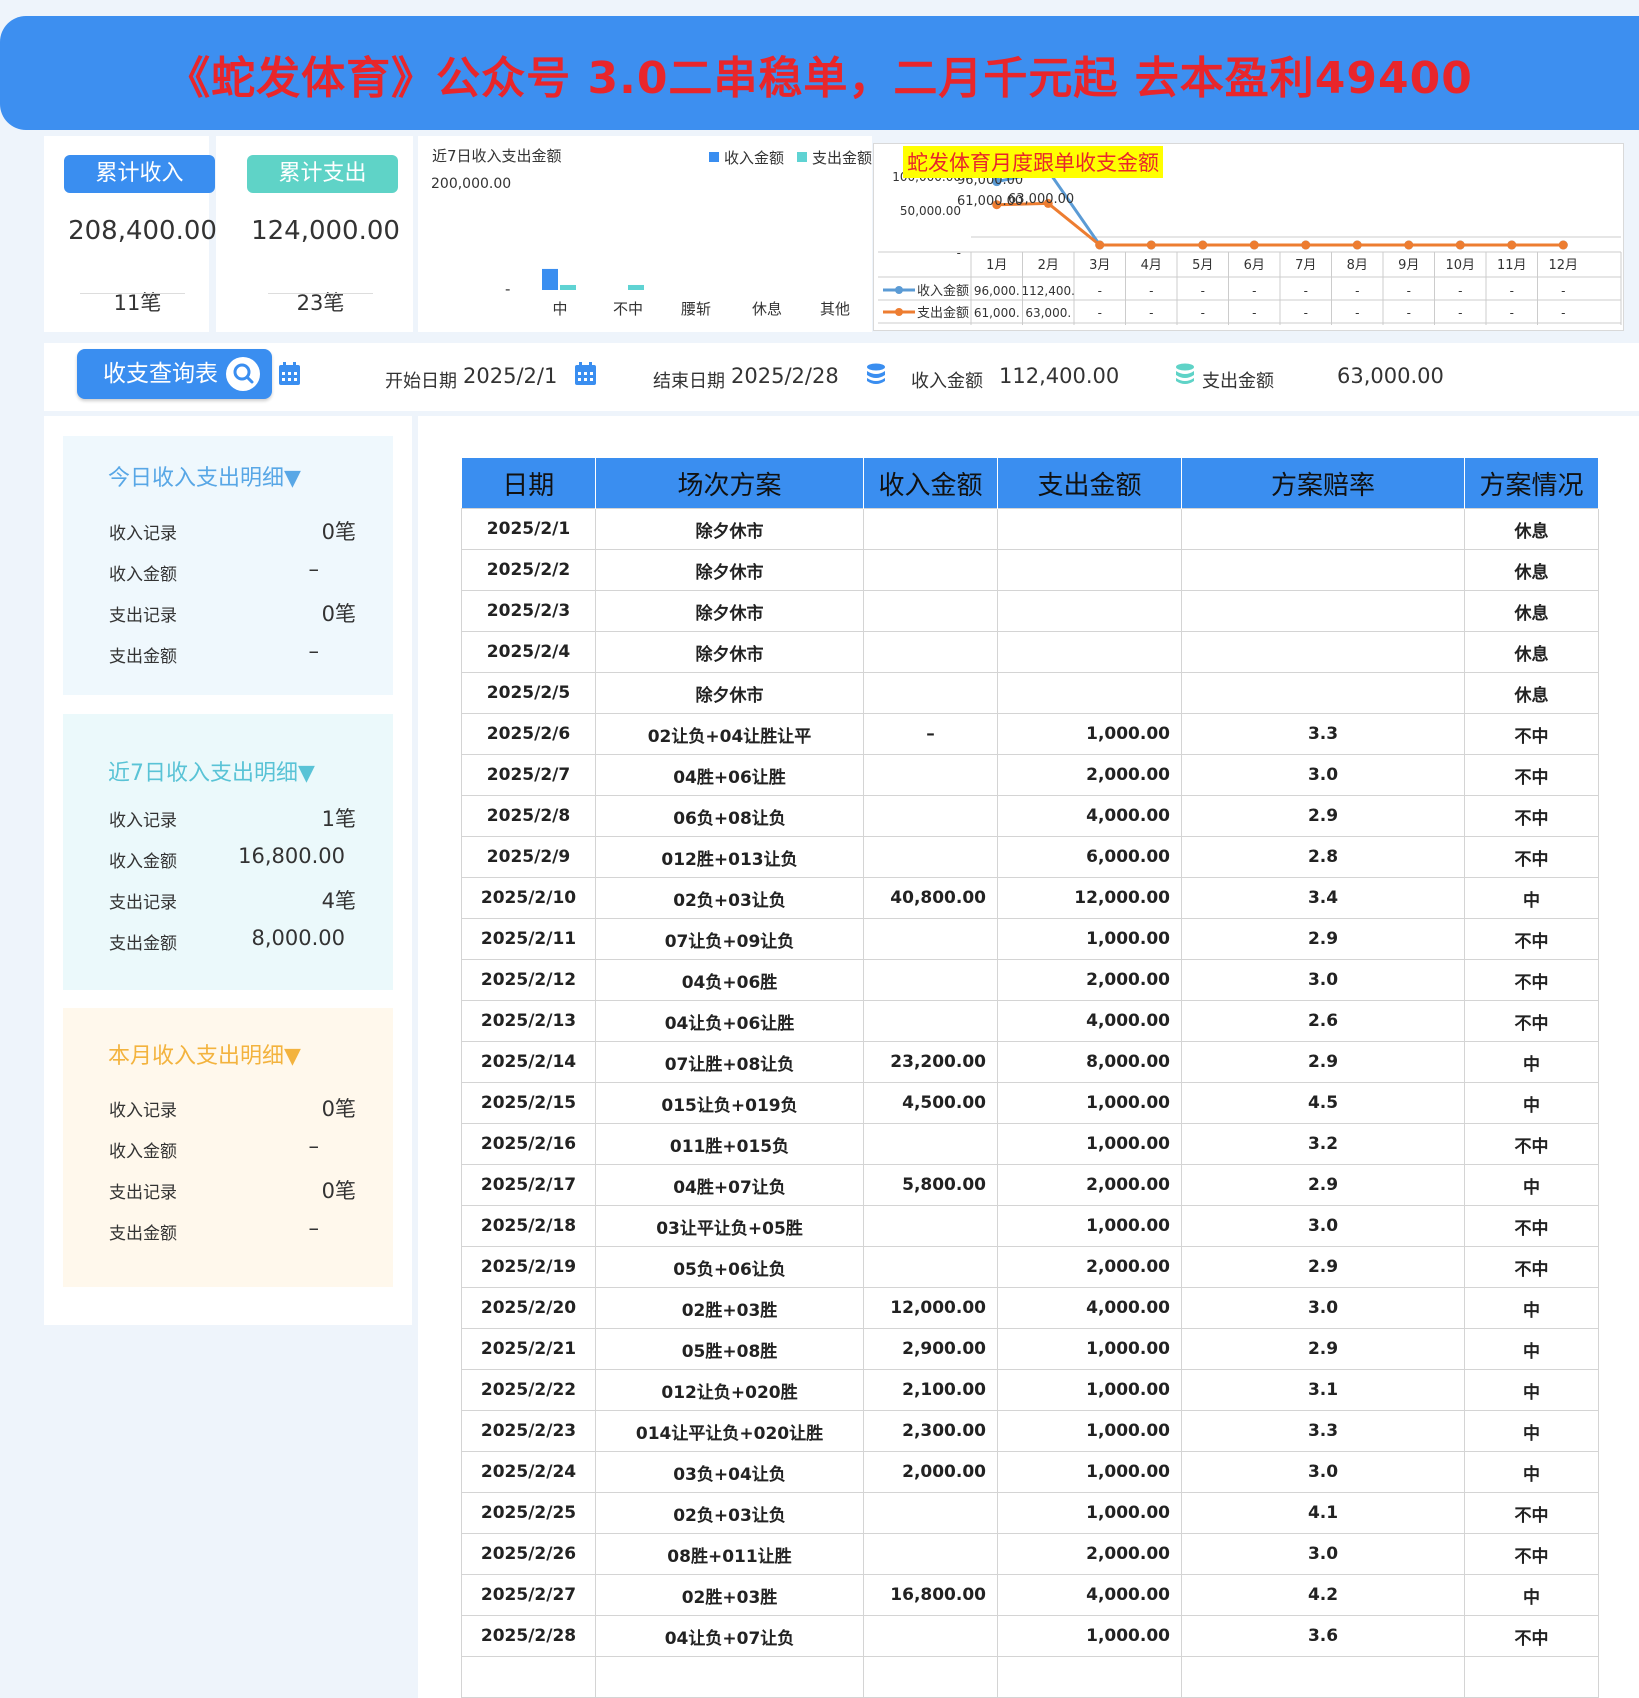 This screenshot has height=1698, width=1639. I want to click on table-row: 2025/2/4 除夕休市 休息, so click(1030, 652).